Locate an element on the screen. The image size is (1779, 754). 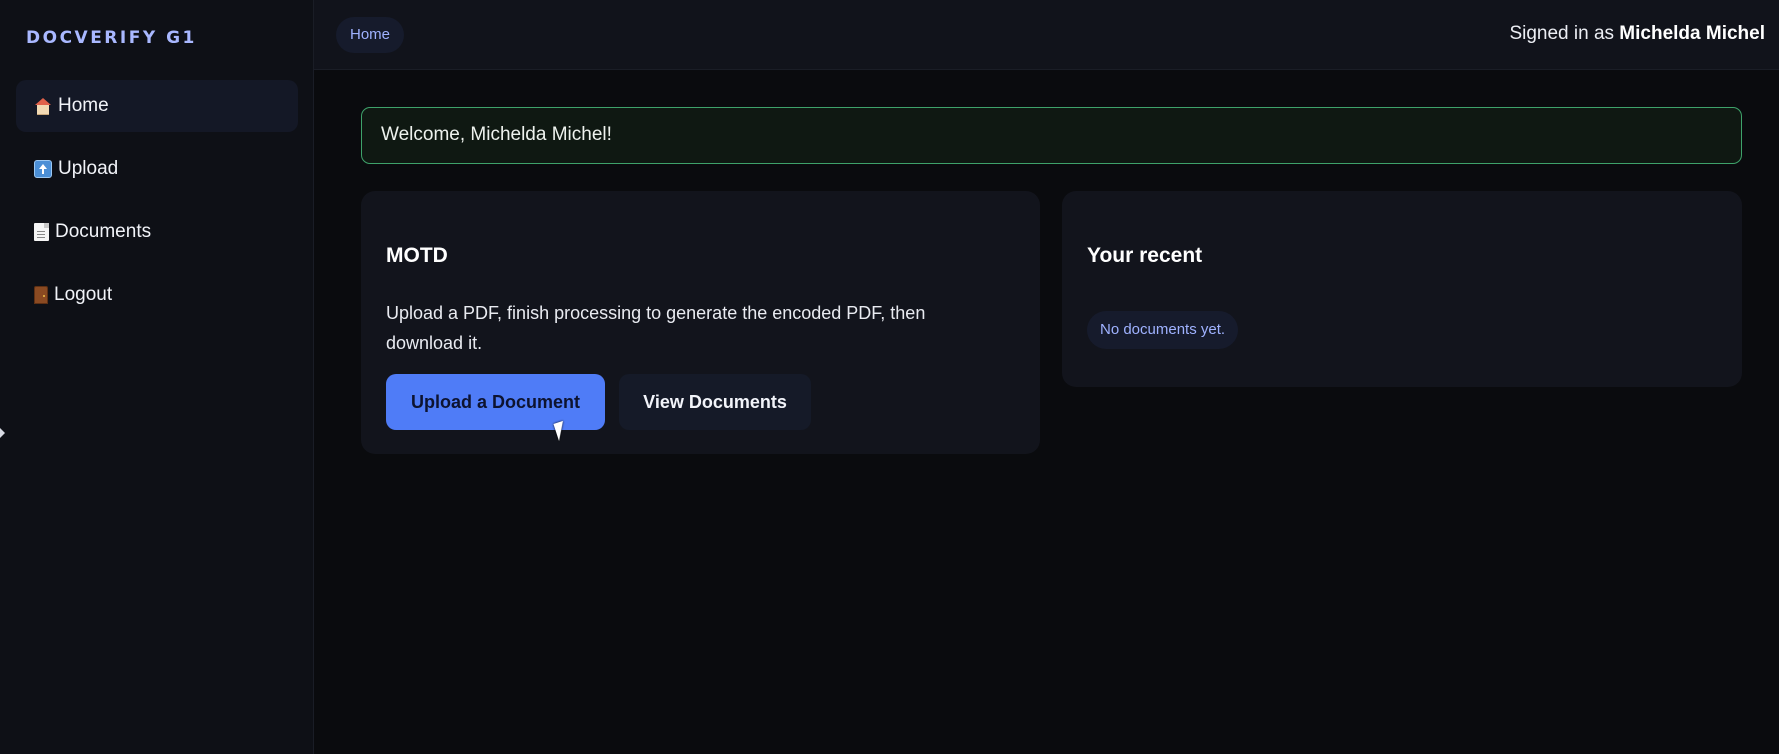
sidebar-item-label: Upload is located at coordinates (88, 168).